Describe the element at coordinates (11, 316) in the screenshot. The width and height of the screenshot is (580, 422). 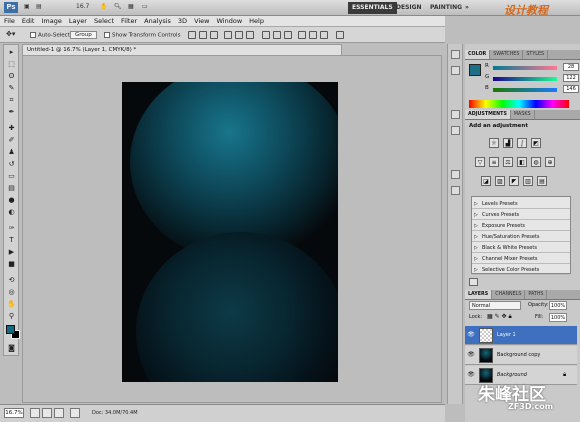
I see `zoom-tool-icon: ⚲` at that location.